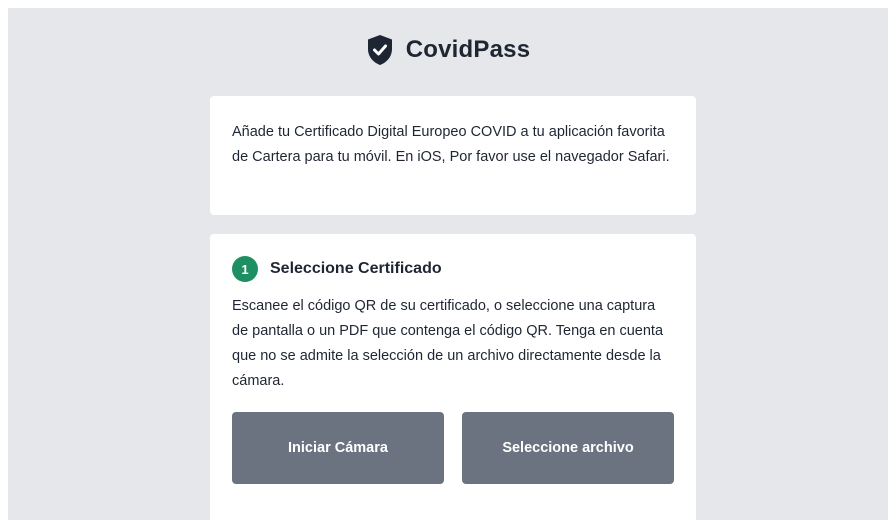 The image size is (896, 520). Describe the element at coordinates (356, 268) in the screenshot. I see `step-title: Seleccione Certificado` at that location.